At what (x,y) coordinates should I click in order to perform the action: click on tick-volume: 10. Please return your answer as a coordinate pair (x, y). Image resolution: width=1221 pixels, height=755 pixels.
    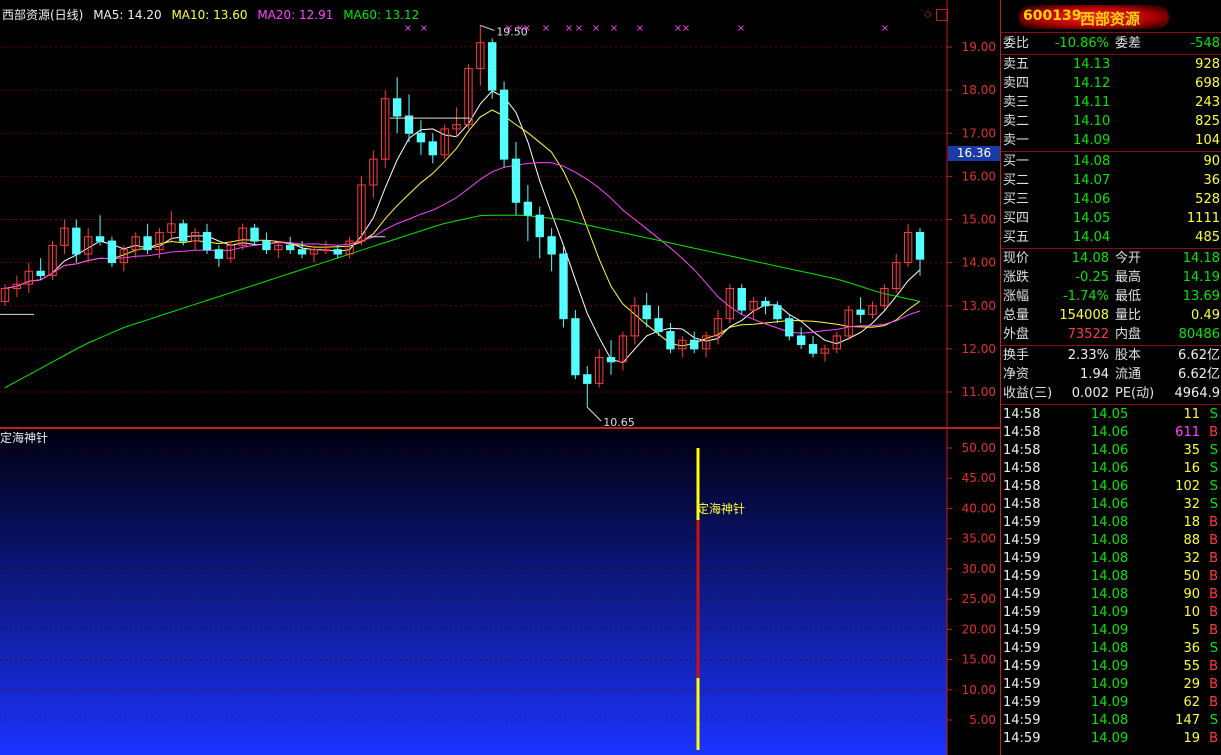
    Looking at the image, I should click on (1191, 612).